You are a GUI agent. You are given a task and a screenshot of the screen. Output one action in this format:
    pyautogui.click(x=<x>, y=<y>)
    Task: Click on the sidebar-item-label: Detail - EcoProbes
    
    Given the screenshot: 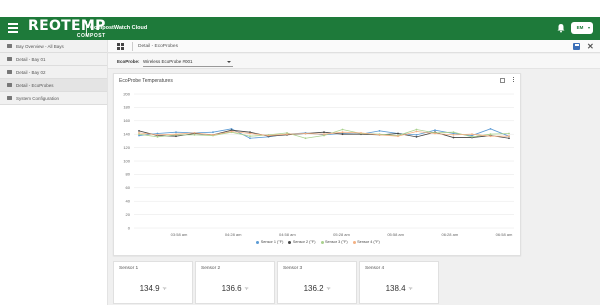 What is the action you would take?
    pyautogui.click(x=35, y=85)
    